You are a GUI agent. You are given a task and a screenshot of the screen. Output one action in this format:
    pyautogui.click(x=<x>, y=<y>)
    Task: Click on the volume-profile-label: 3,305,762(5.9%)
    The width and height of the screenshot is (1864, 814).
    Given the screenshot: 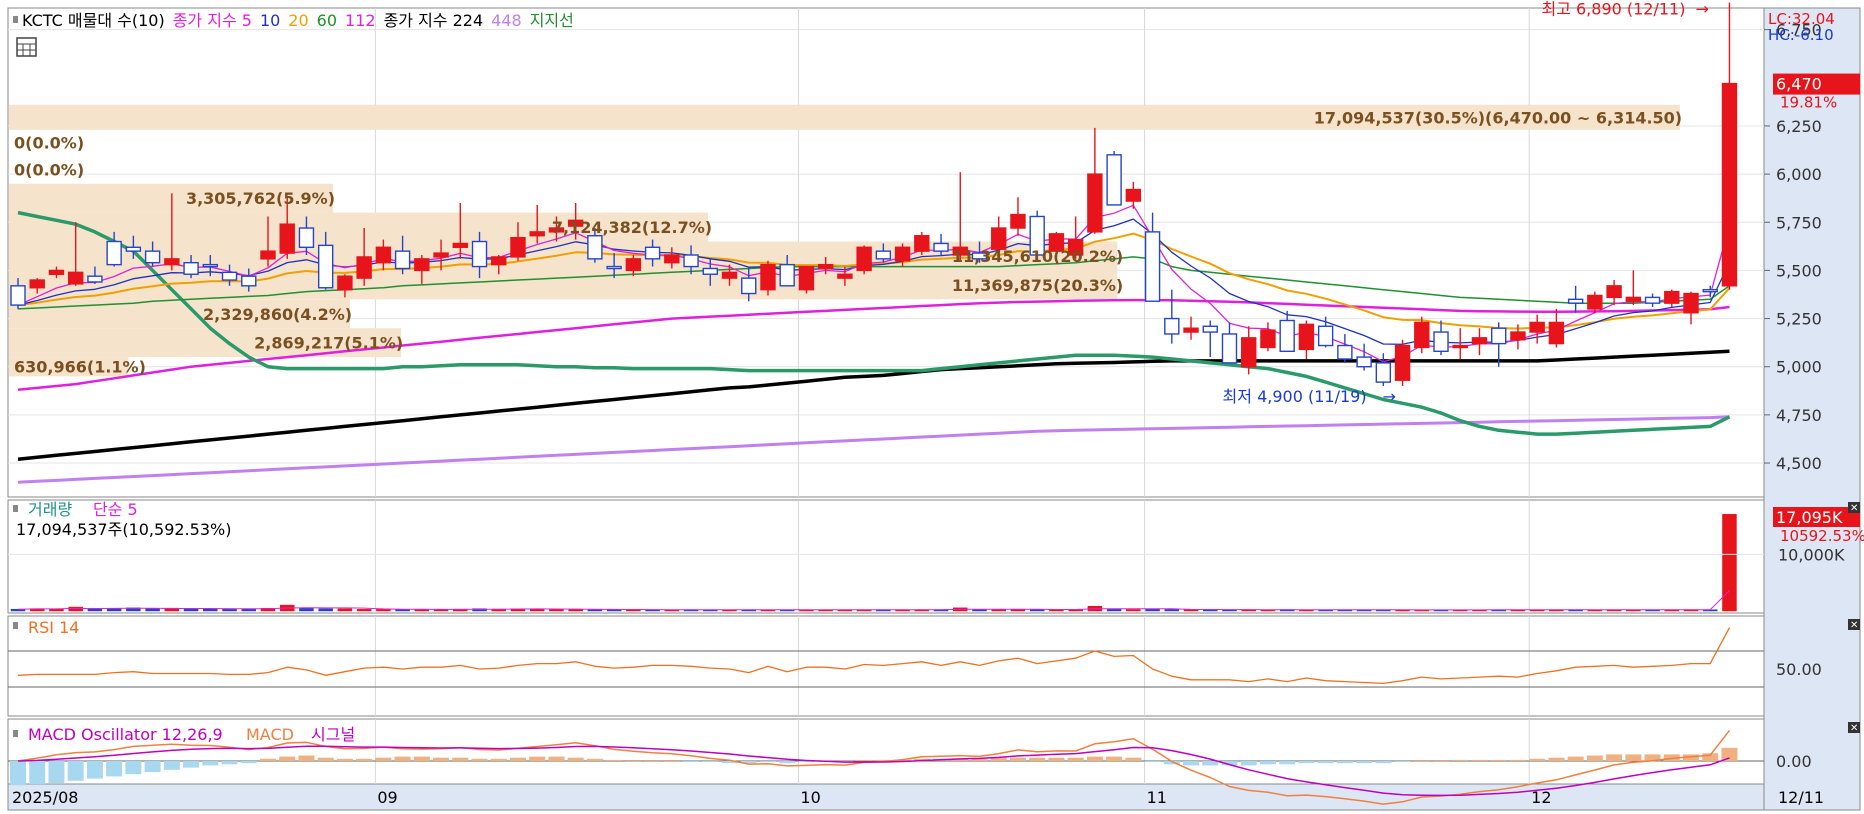 What is the action you would take?
    pyautogui.click(x=260, y=198)
    